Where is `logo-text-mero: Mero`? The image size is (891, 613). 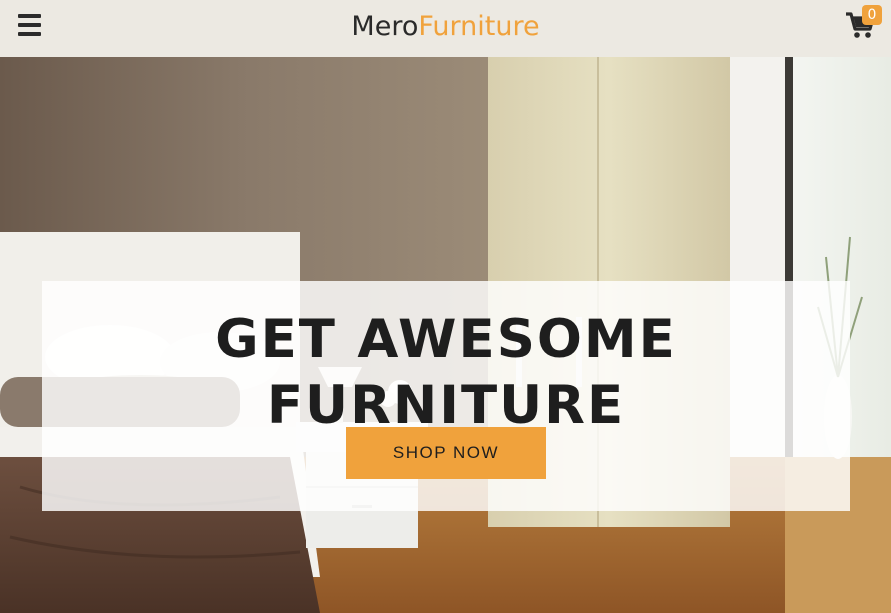 logo-text-mero: Mero is located at coordinates (385, 26).